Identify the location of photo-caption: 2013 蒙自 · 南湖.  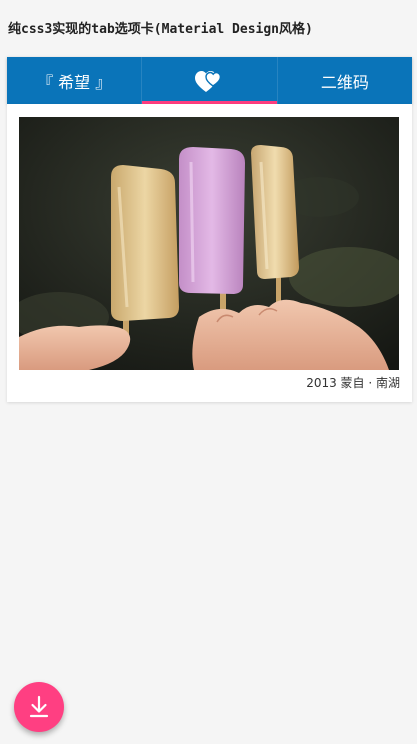
(353, 383).